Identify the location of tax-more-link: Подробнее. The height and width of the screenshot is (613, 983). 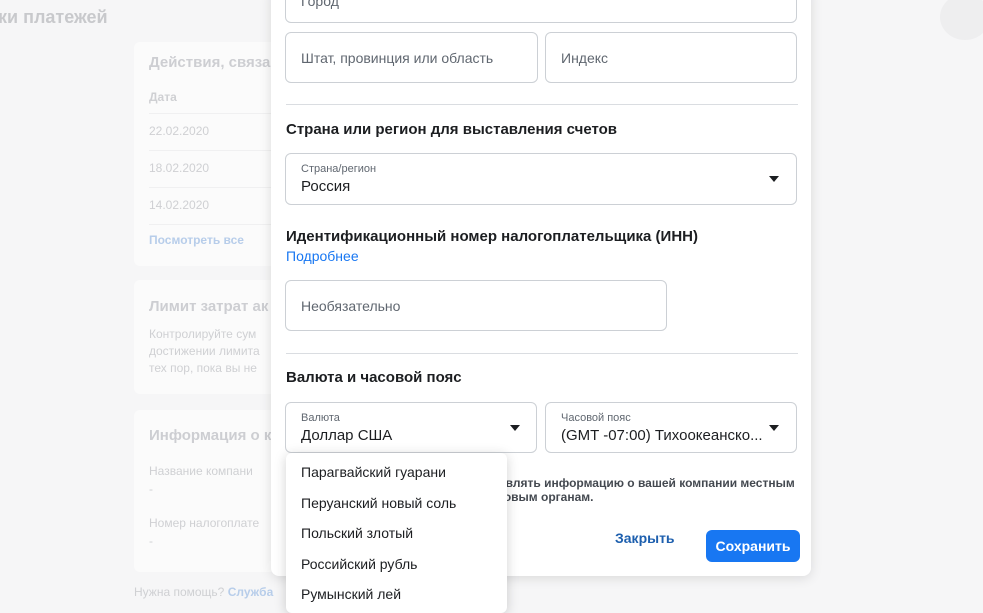
(322, 256).